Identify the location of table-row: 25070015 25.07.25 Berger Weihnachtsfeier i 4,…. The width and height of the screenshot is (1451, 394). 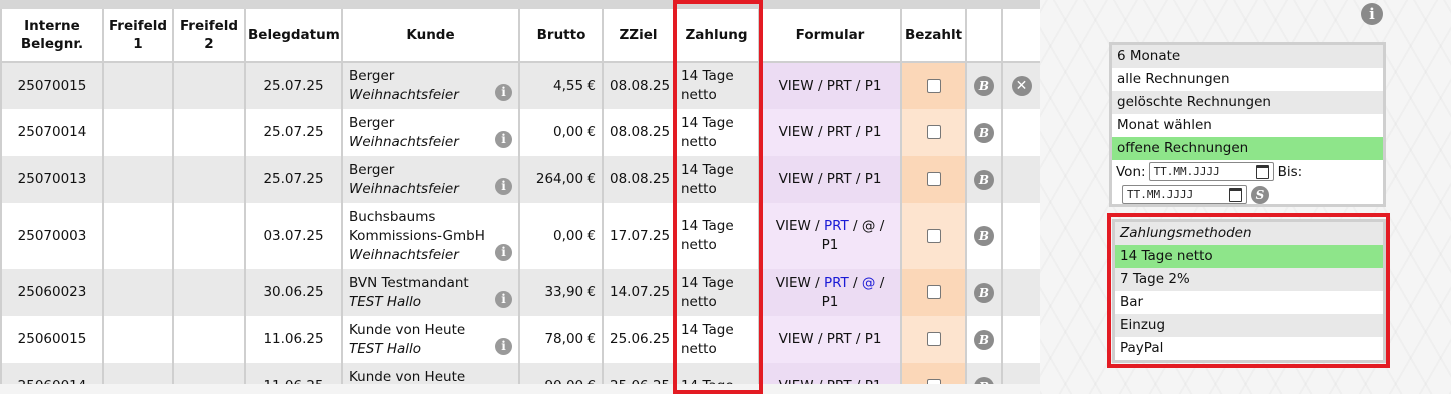
(520, 85).